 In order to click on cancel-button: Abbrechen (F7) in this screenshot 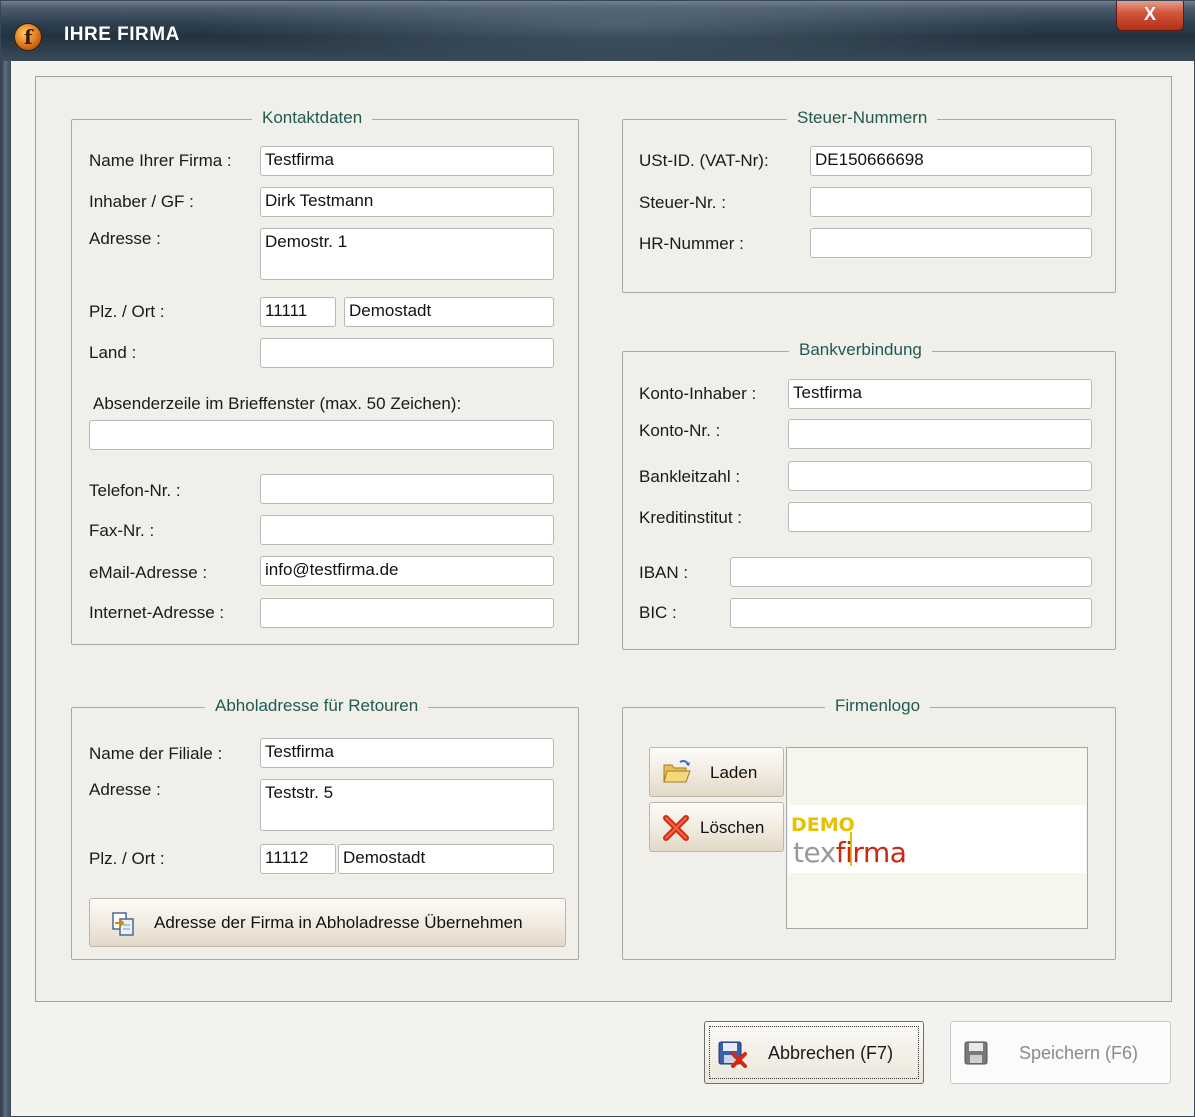, I will do `click(814, 1052)`.